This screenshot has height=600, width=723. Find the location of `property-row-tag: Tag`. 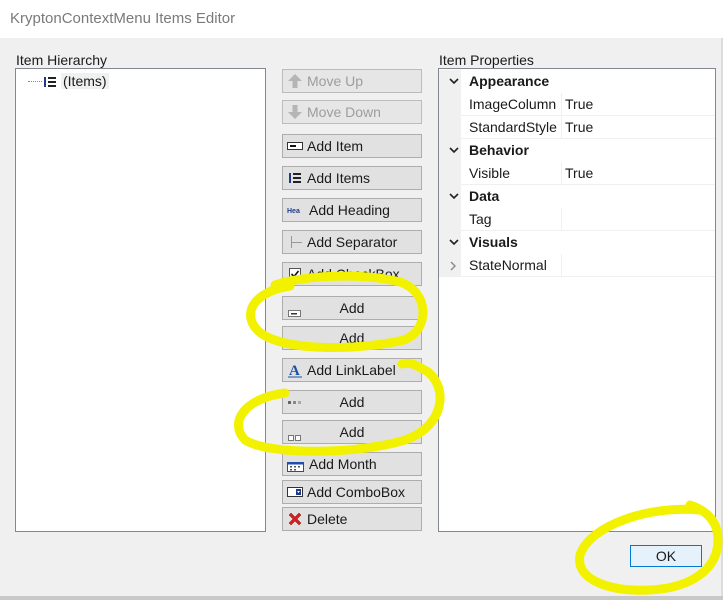

property-row-tag: Tag is located at coordinates (577, 219).